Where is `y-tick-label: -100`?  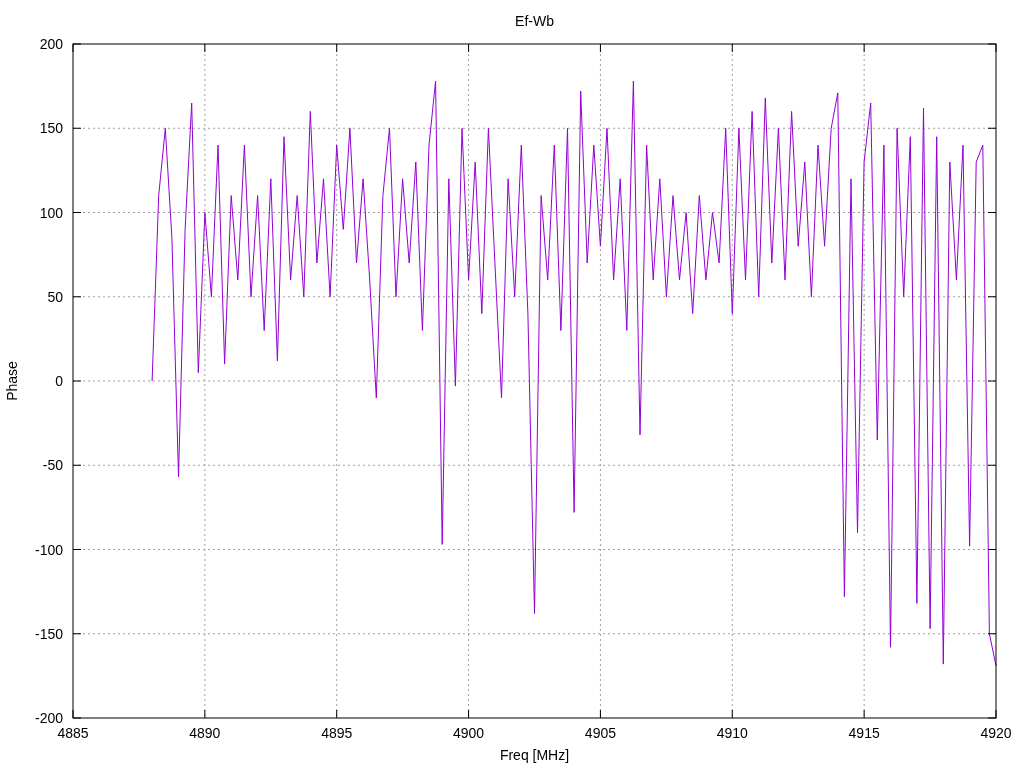
y-tick-label: -100 is located at coordinates (48, 549).